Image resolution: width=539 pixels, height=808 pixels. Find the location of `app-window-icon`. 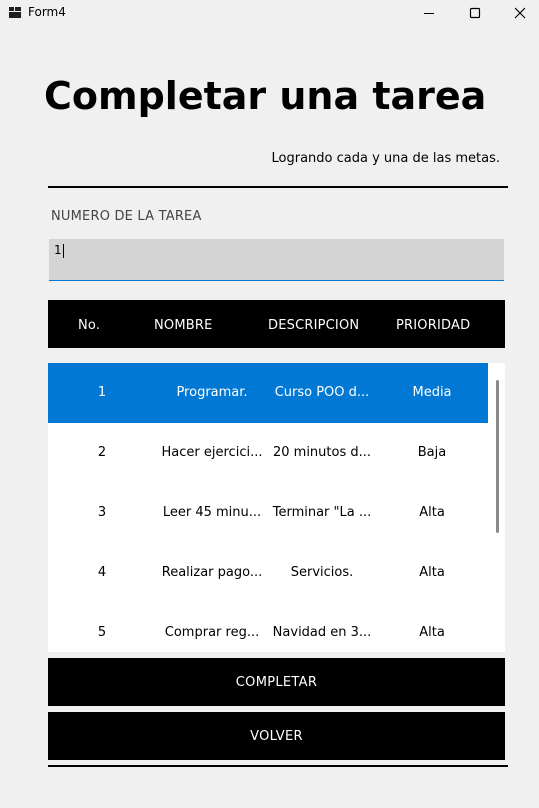

app-window-icon is located at coordinates (15, 12).